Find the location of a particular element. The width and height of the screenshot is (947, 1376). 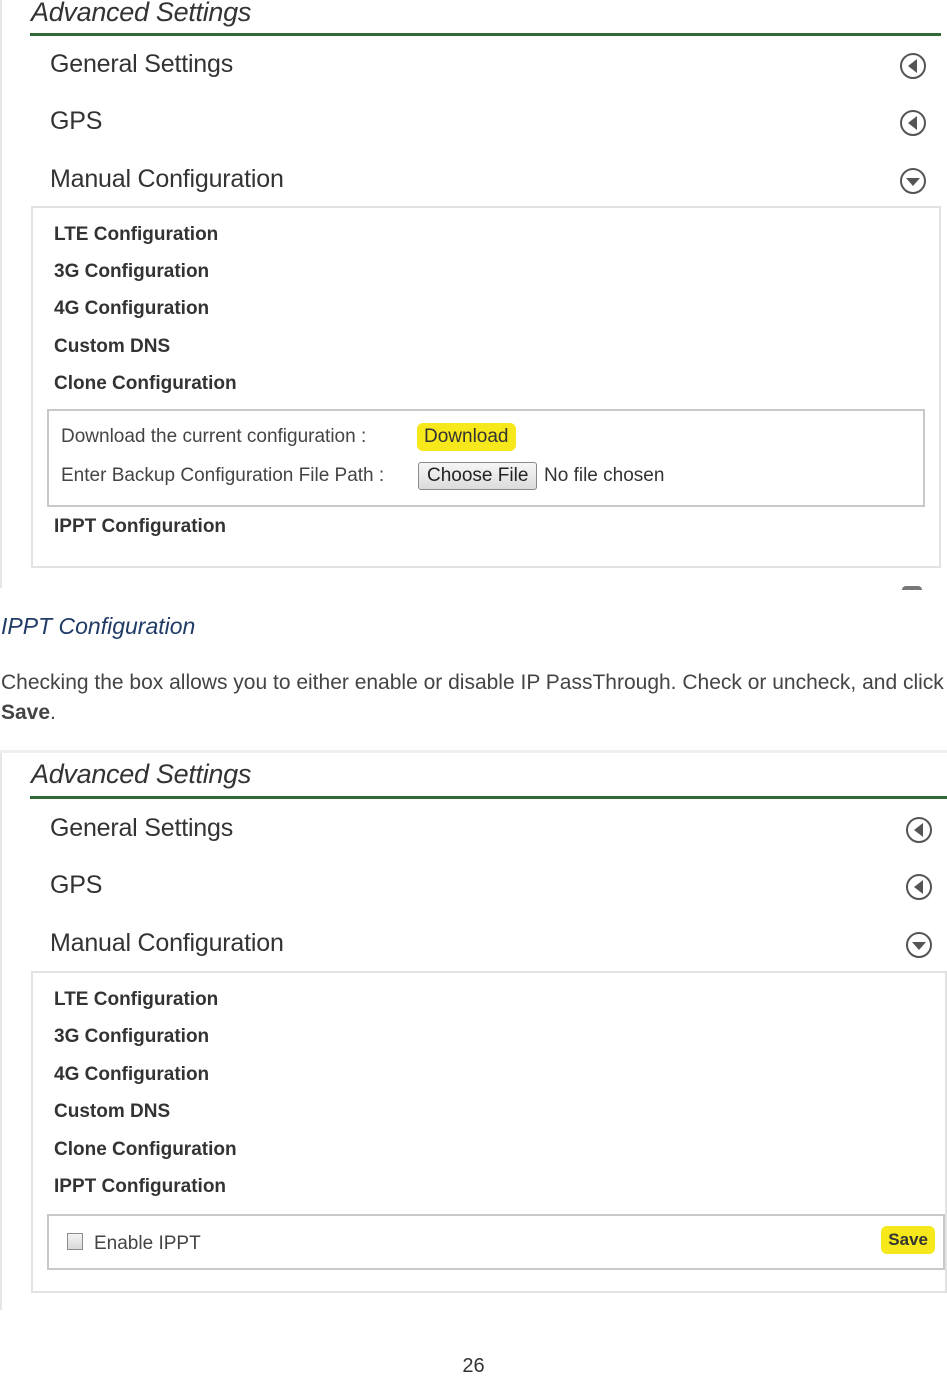

section-heading: IPPT Configuration is located at coordinates (98, 626).